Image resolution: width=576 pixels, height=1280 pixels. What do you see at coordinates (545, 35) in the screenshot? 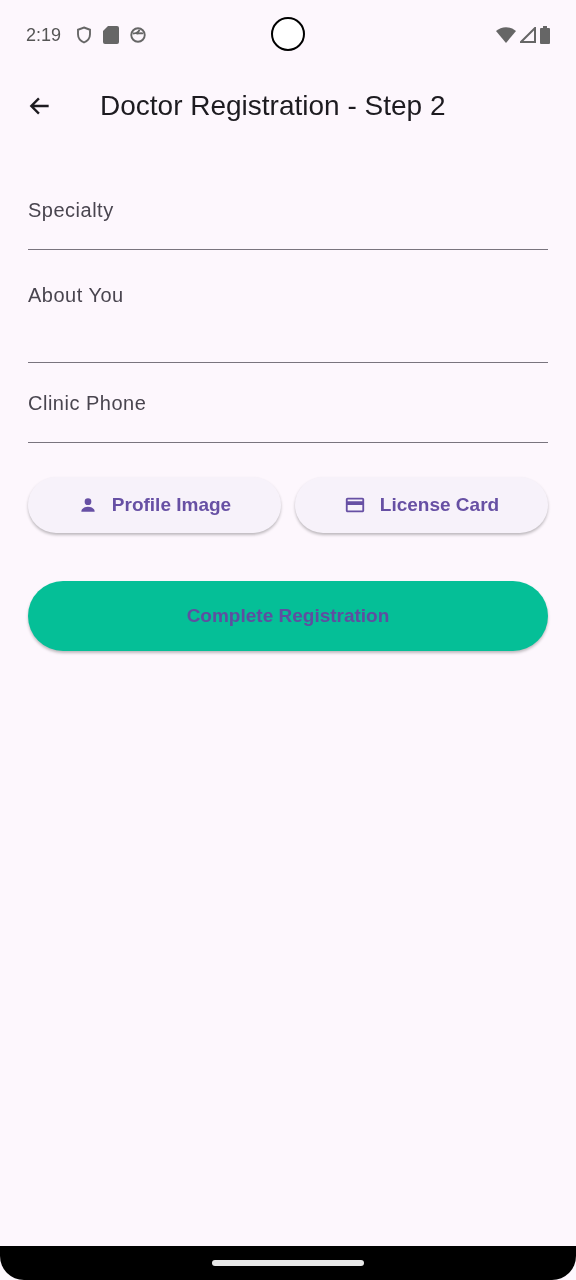
I see `battery-icon` at bounding box center [545, 35].